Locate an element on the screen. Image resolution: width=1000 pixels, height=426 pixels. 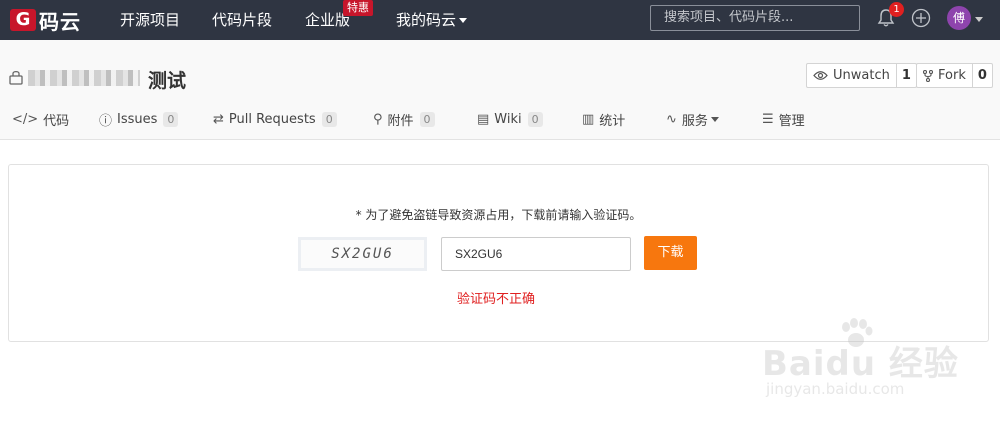
fork-icon is located at coordinates (928, 75).